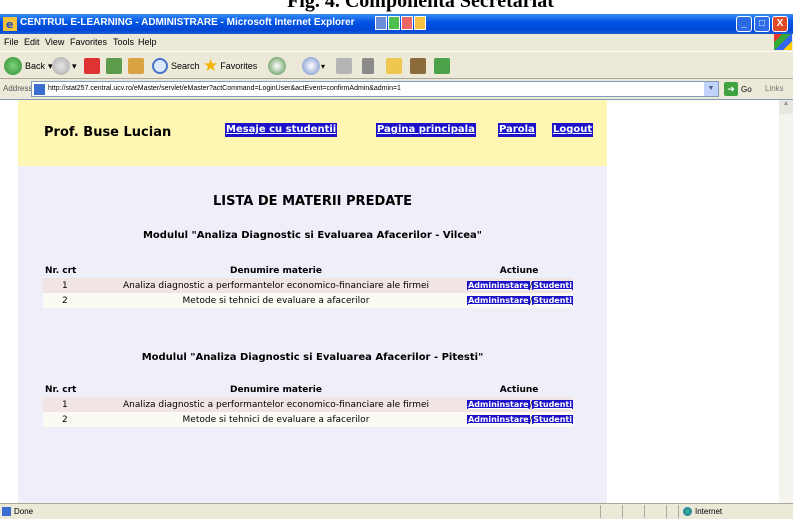 Image resolution: width=793 pixels, height=519 pixels. I want to click on close-button: X, so click(780, 24).